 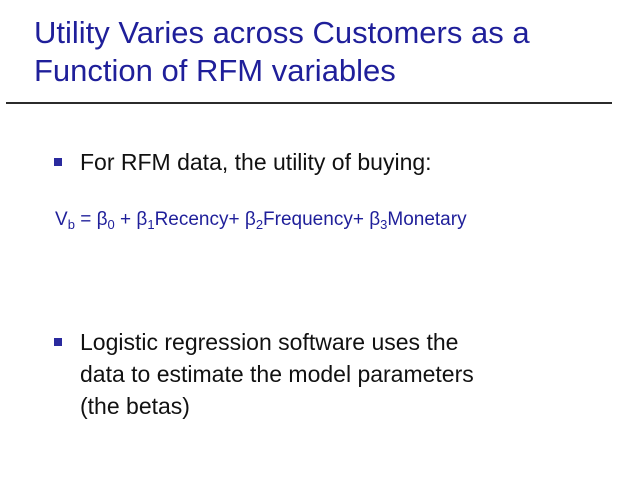 I want to click on title-divider, so click(x=309, y=103).